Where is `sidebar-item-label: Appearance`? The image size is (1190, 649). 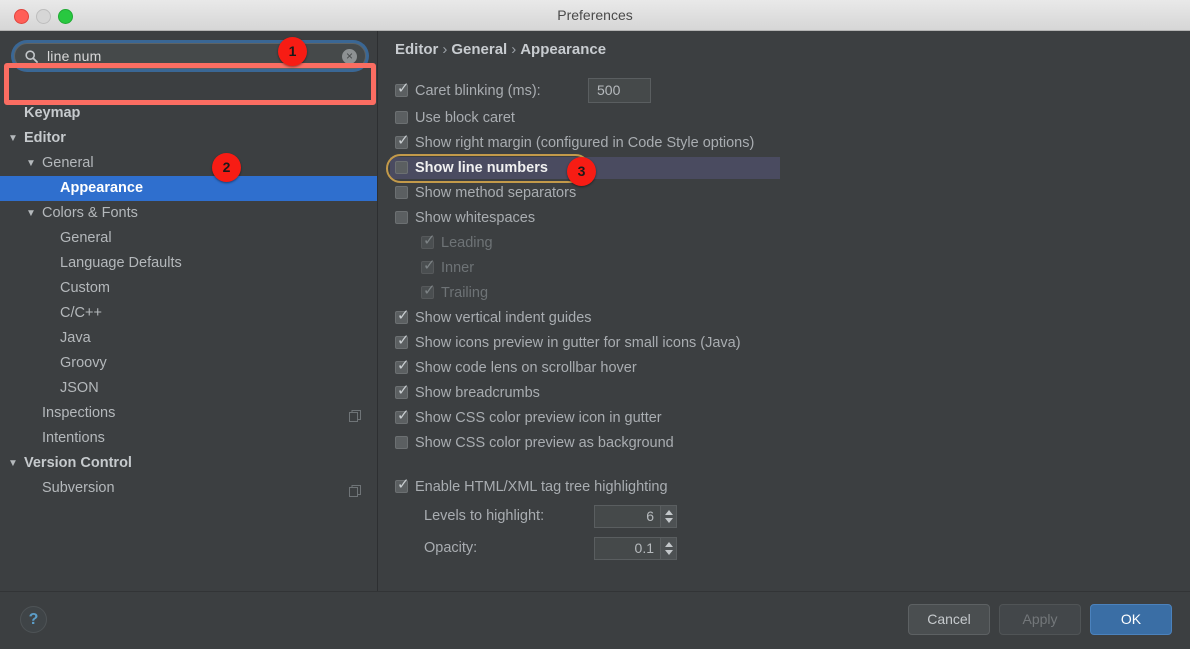 sidebar-item-label: Appearance is located at coordinates (102, 188).